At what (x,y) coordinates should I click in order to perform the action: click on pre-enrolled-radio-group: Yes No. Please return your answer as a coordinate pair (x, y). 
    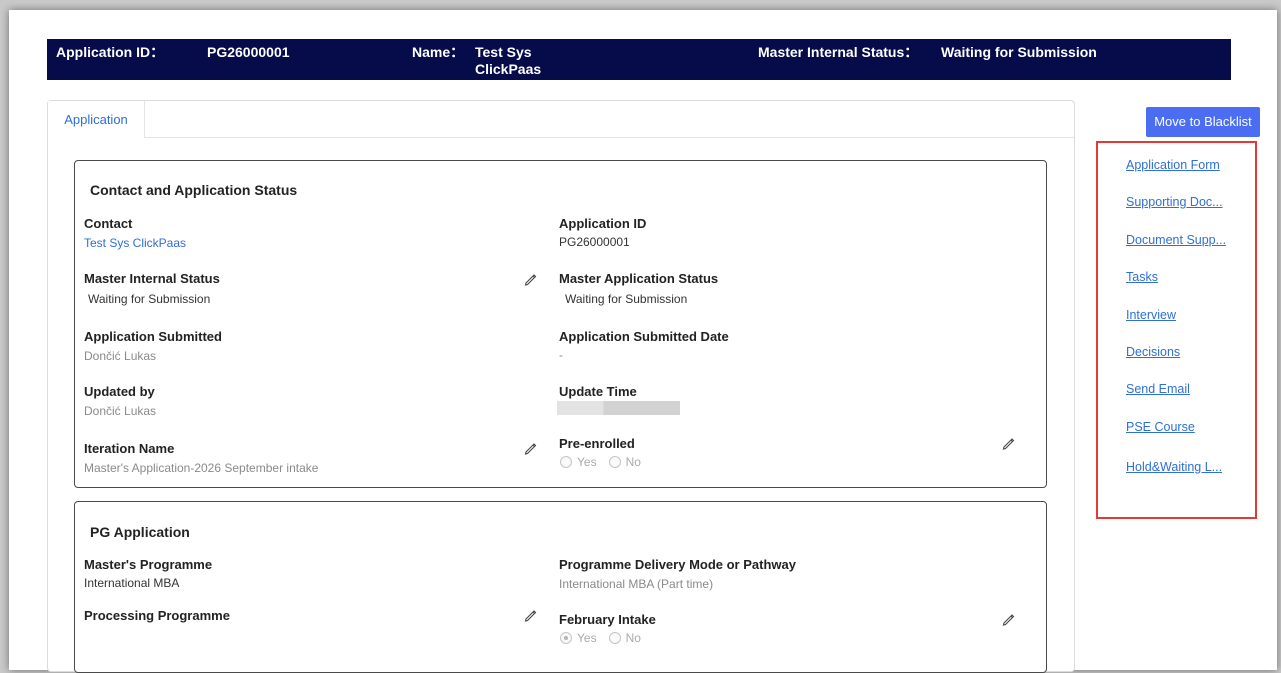
    Looking at the image, I should click on (606, 462).